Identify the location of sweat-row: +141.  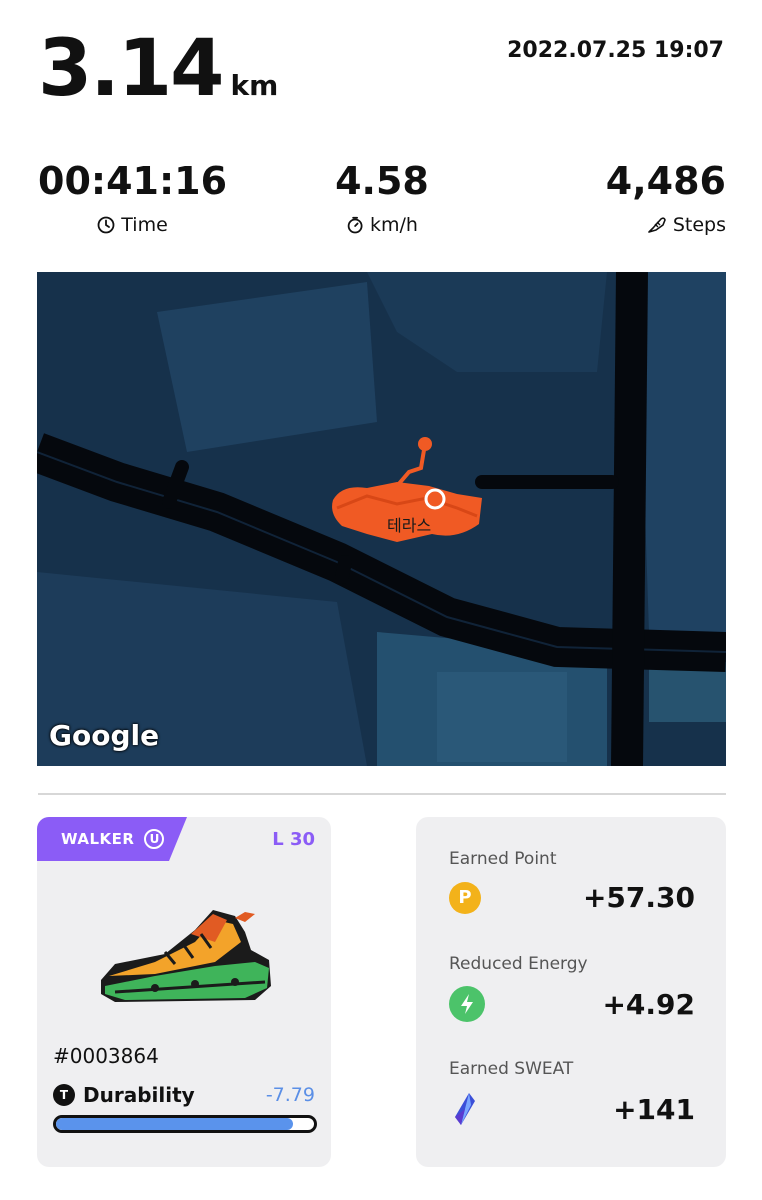
(572, 1109).